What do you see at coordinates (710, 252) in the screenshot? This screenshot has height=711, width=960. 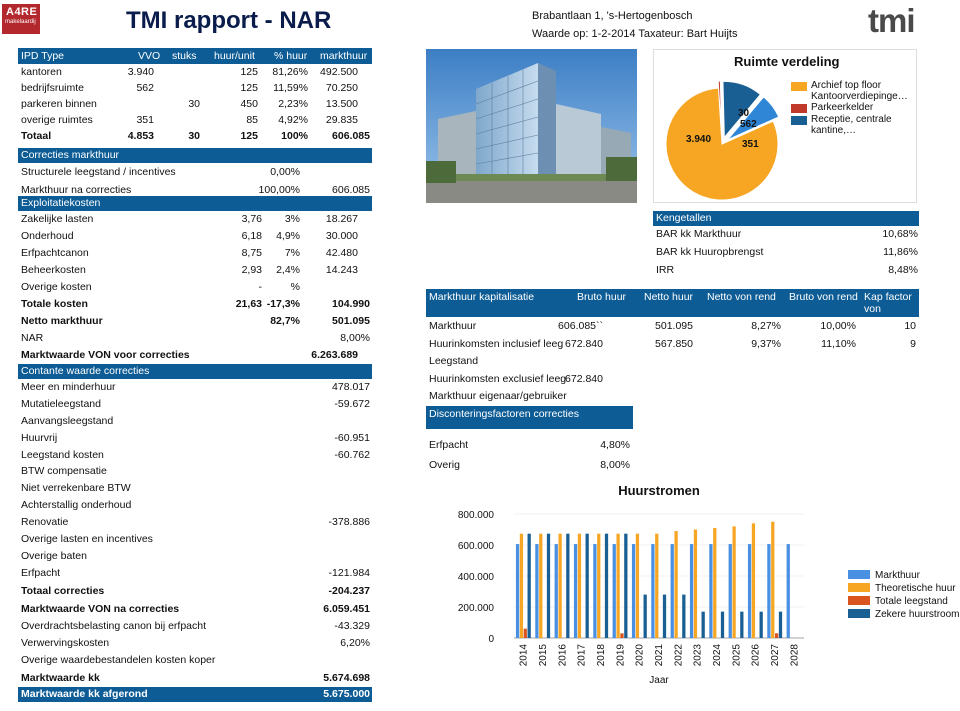 I see `kengetal-label: BAR kk Huuropbrengst` at bounding box center [710, 252].